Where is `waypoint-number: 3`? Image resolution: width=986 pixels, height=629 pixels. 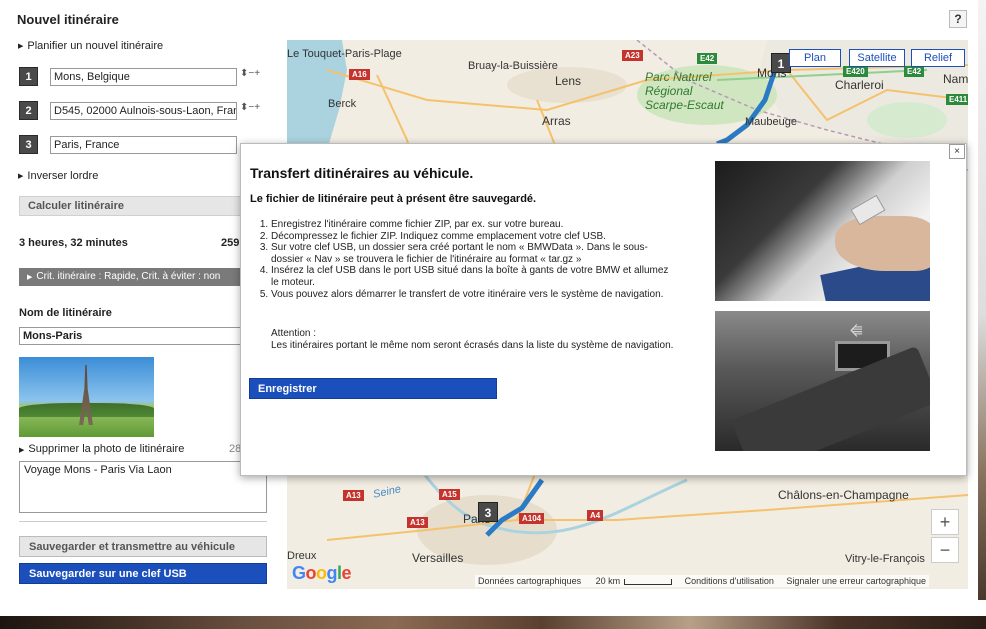 waypoint-number: 3 is located at coordinates (28, 144).